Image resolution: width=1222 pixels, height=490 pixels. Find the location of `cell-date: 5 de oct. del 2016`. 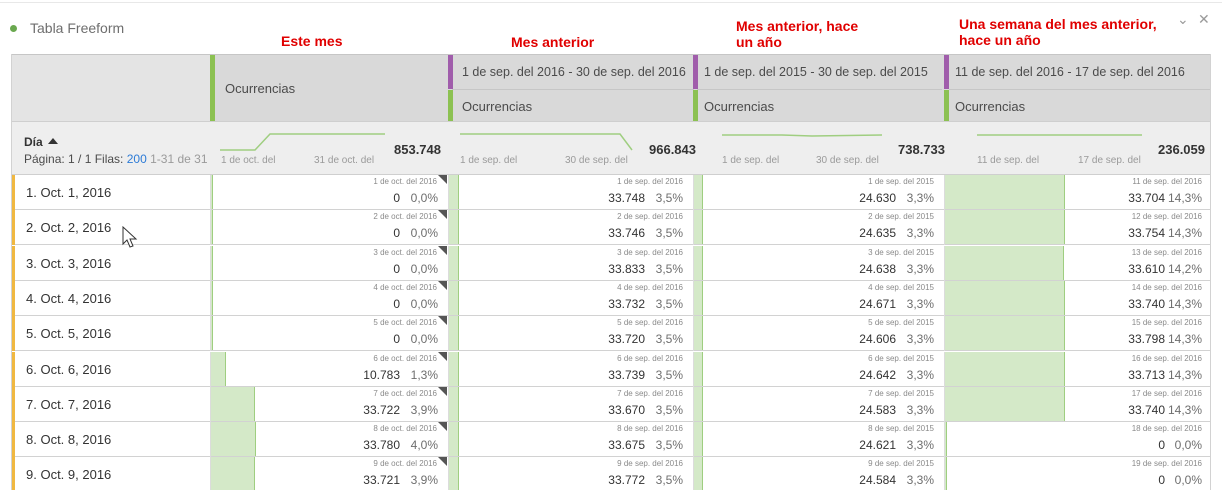

cell-date: 5 de oct. del 2016 is located at coordinates (405, 323).